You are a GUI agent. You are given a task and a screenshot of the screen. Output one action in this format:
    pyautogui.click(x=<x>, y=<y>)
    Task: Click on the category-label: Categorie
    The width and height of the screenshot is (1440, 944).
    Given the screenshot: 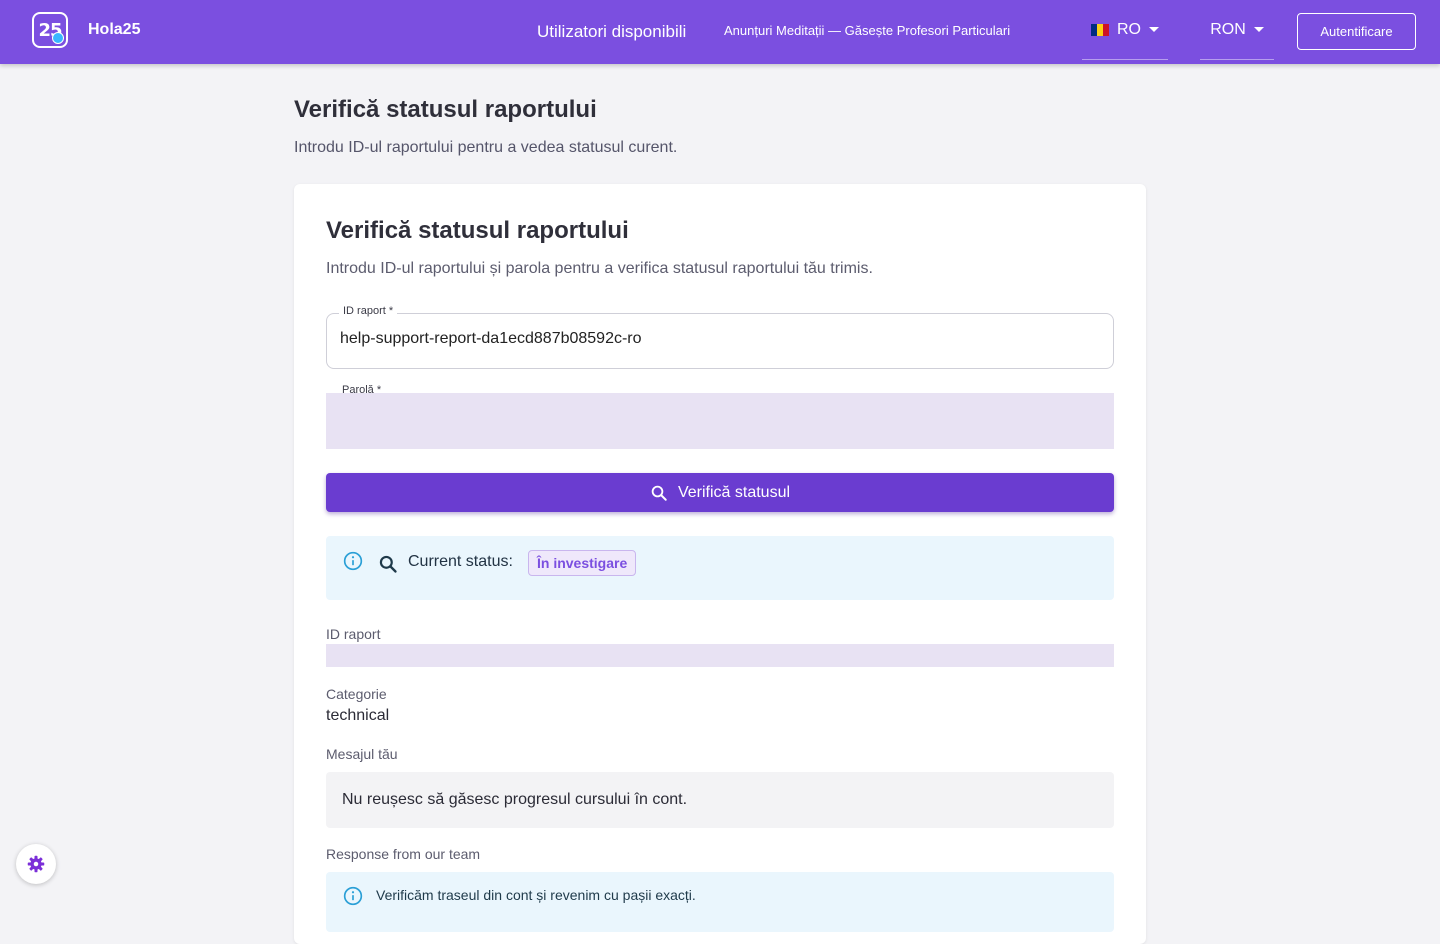 What is the action you would take?
    pyautogui.click(x=356, y=694)
    